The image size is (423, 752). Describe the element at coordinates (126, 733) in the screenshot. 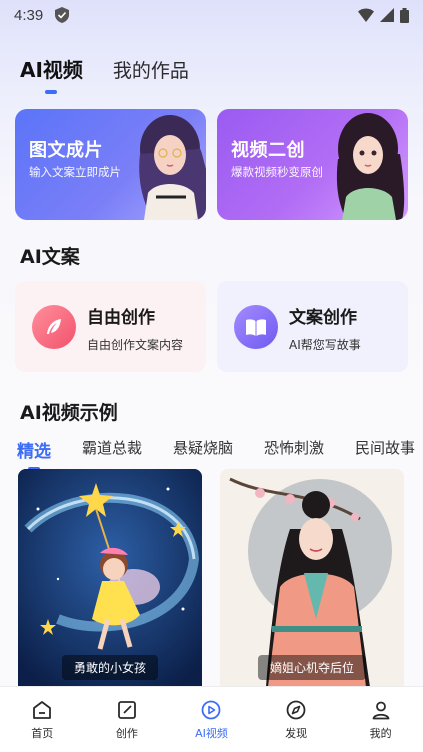

I see `nav-label: 创作` at that location.